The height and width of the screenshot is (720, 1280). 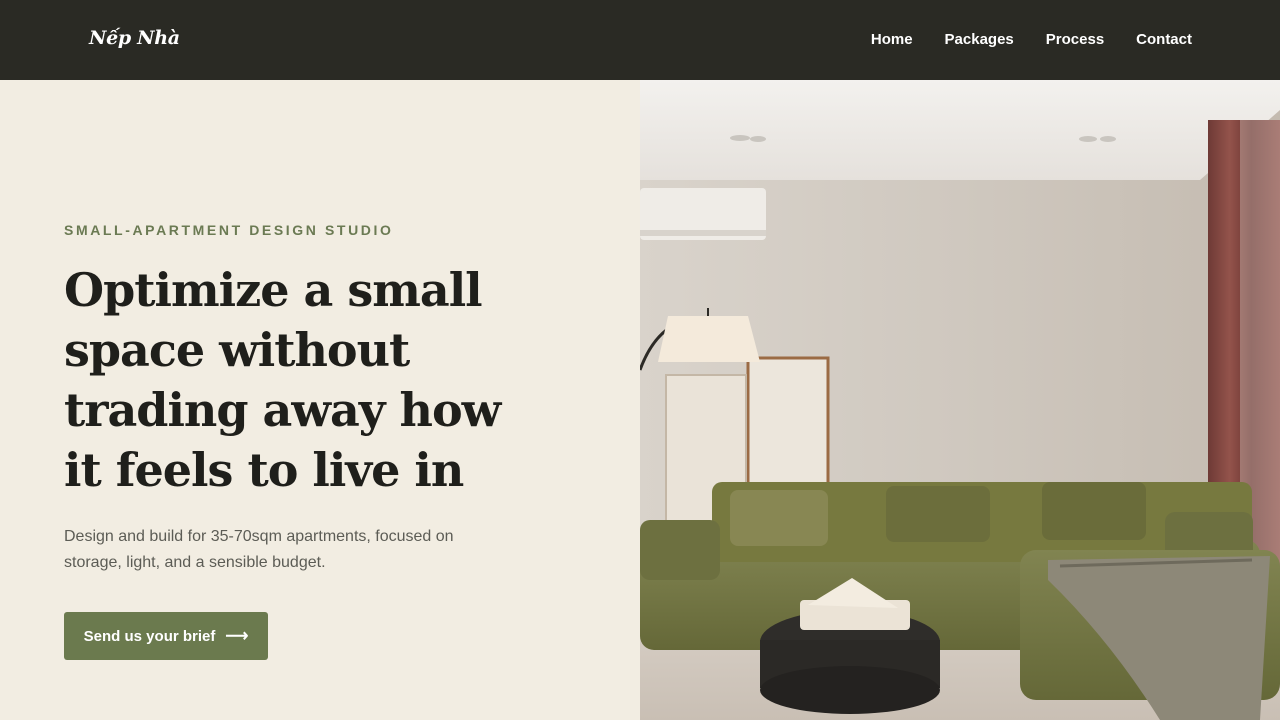 I want to click on nav-link-contact: Contact, so click(x=1164, y=39).